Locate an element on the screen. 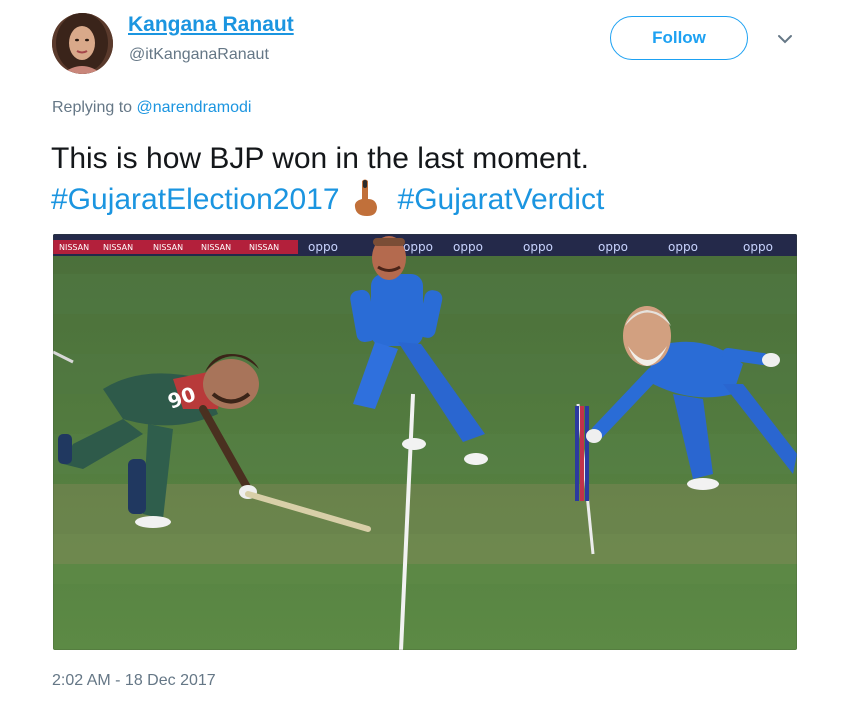  hashtag-link-gujarat-election-2017: #GujaratElection2017 is located at coordinates (195, 199).